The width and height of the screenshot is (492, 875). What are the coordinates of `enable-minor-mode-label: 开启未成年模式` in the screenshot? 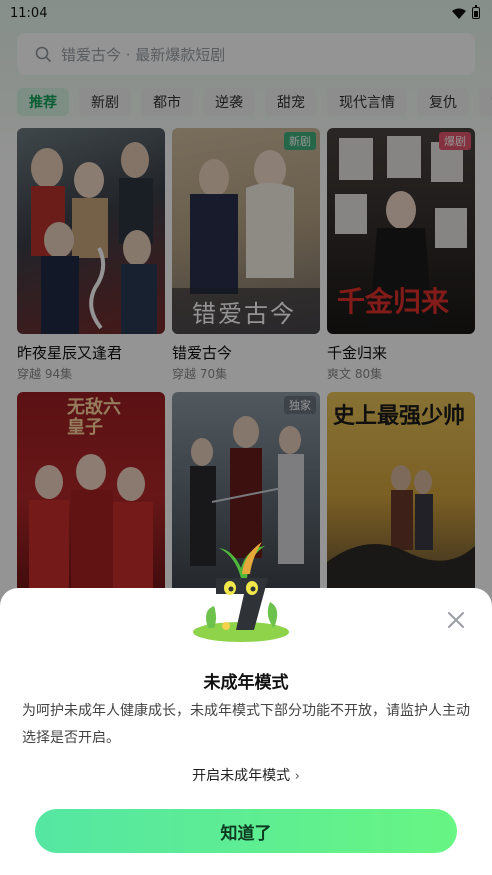 It's located at (241, 776).